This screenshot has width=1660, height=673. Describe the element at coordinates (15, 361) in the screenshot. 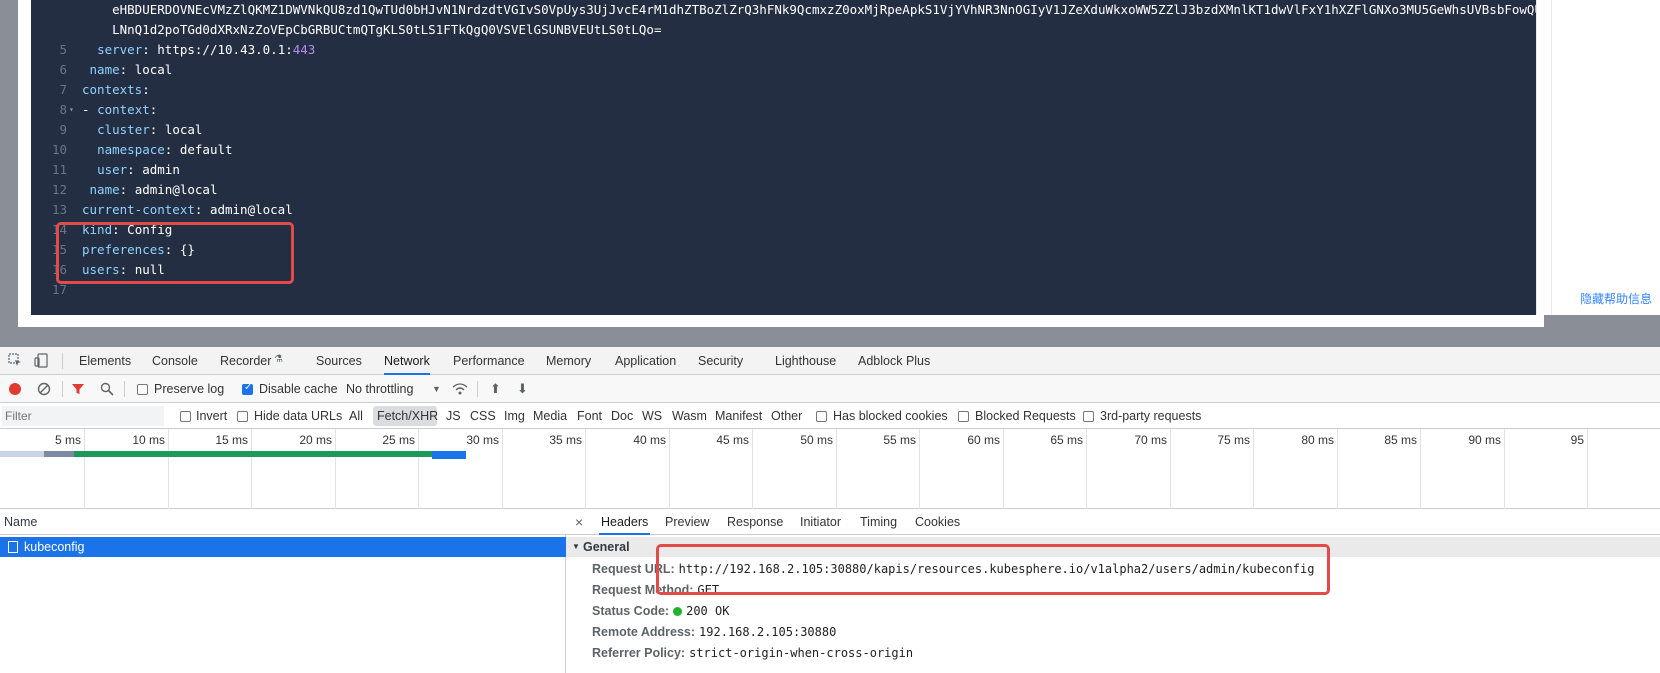

I see `inspect-element-icon` at that location.